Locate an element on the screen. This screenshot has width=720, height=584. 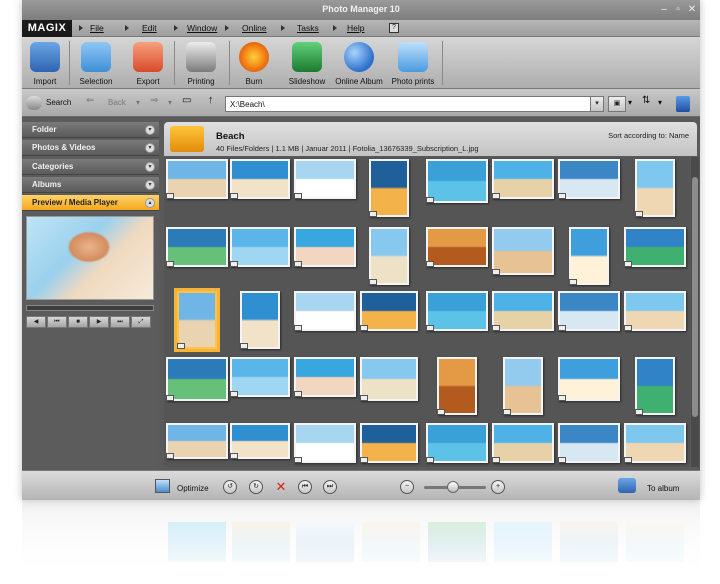
rotate-right-icon: ↻ is located at coordinates (256, 487).